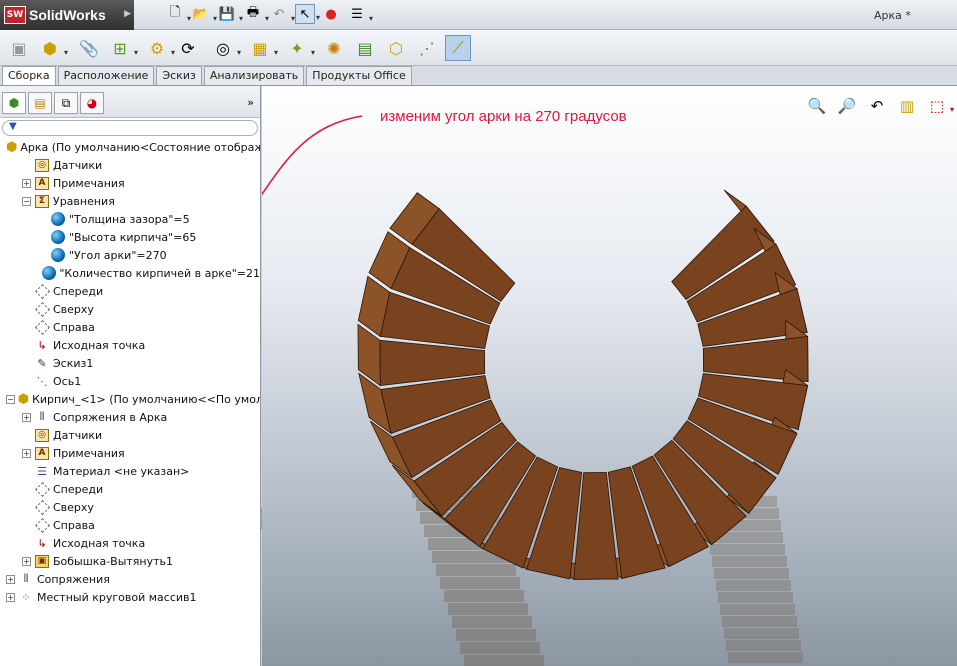  I want to click on globe-icon, so click(58, 219).